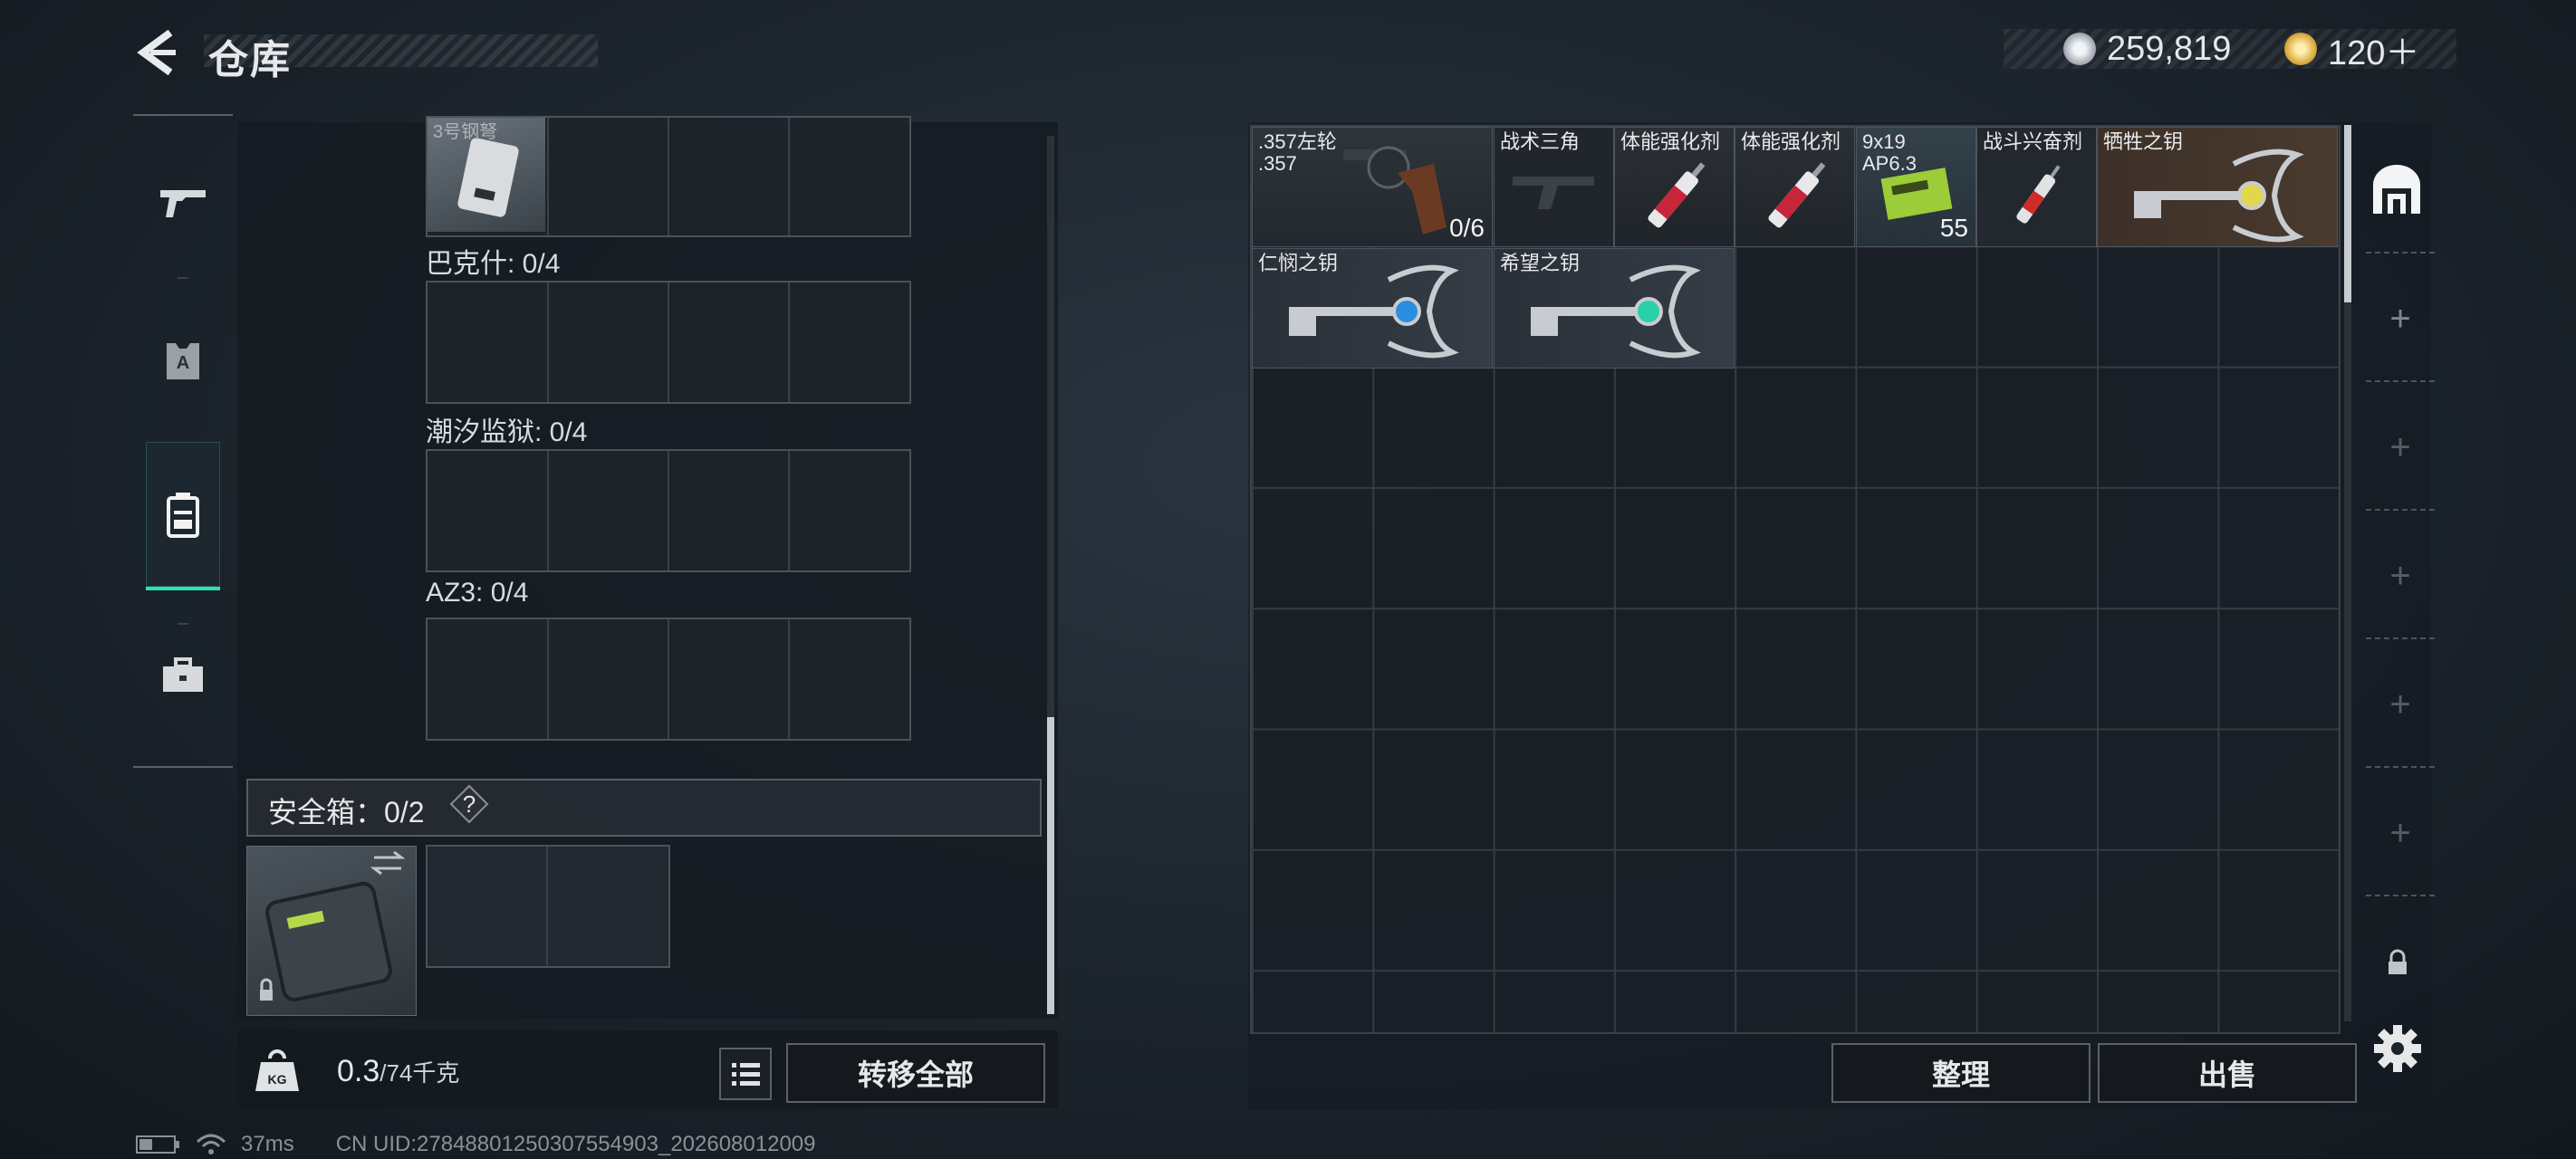  I want to click on nav-backpack, so click(183, 514).